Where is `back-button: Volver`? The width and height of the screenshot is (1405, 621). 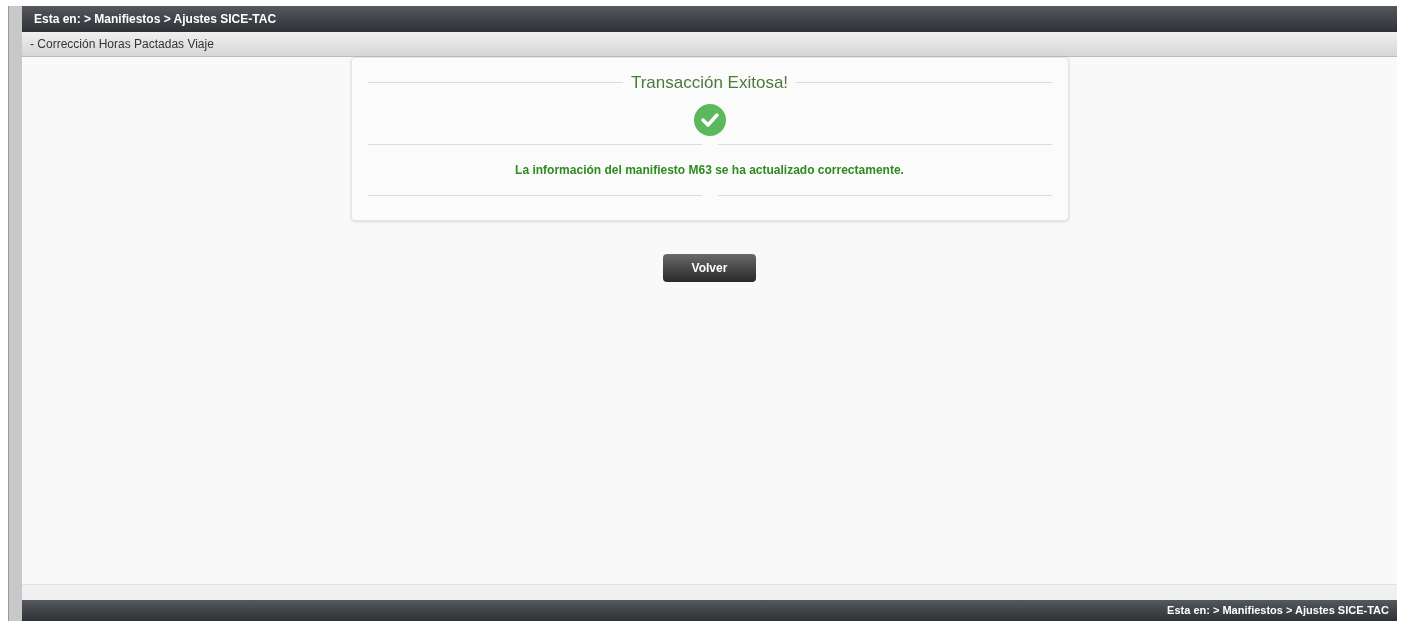 back-button: Volver is located at coordinates (709, 267).